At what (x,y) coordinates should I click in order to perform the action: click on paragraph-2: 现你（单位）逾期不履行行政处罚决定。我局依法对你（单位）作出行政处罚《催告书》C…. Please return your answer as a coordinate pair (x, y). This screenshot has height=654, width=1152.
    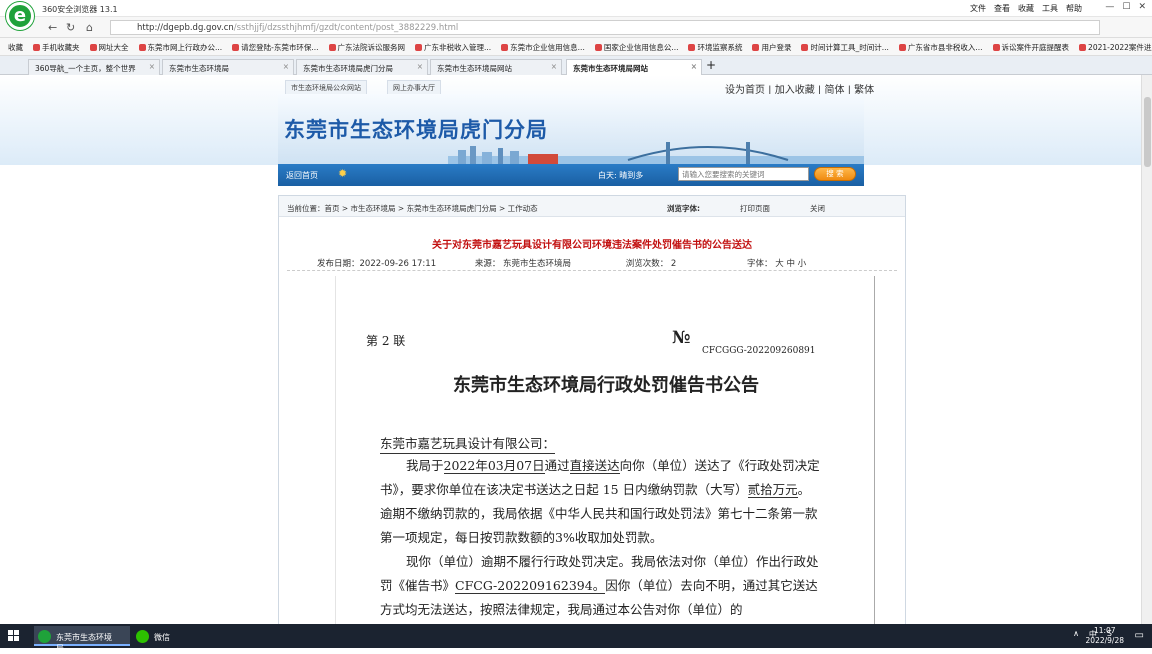
    Looking at the image, I should click on (599, 585).